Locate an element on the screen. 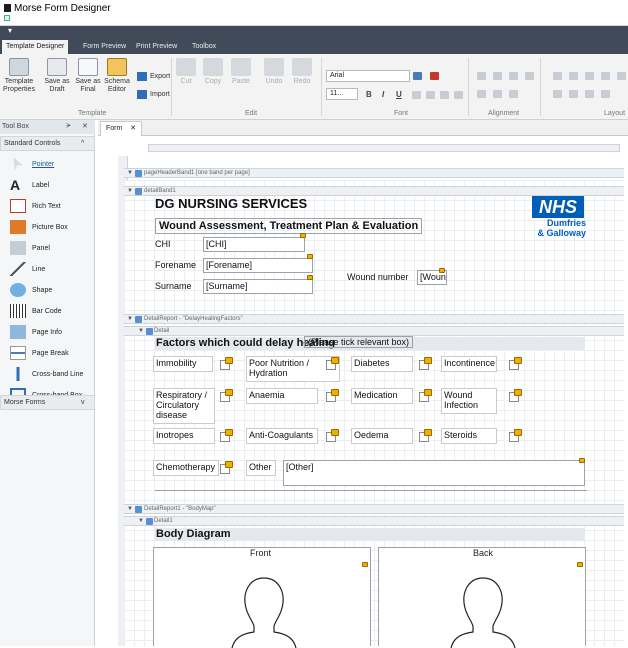 The image size is (628, 648). band-detail-report-delay: ▼ DetailReport - "DelayHealingFactors" is located at coordinates (374, 319).